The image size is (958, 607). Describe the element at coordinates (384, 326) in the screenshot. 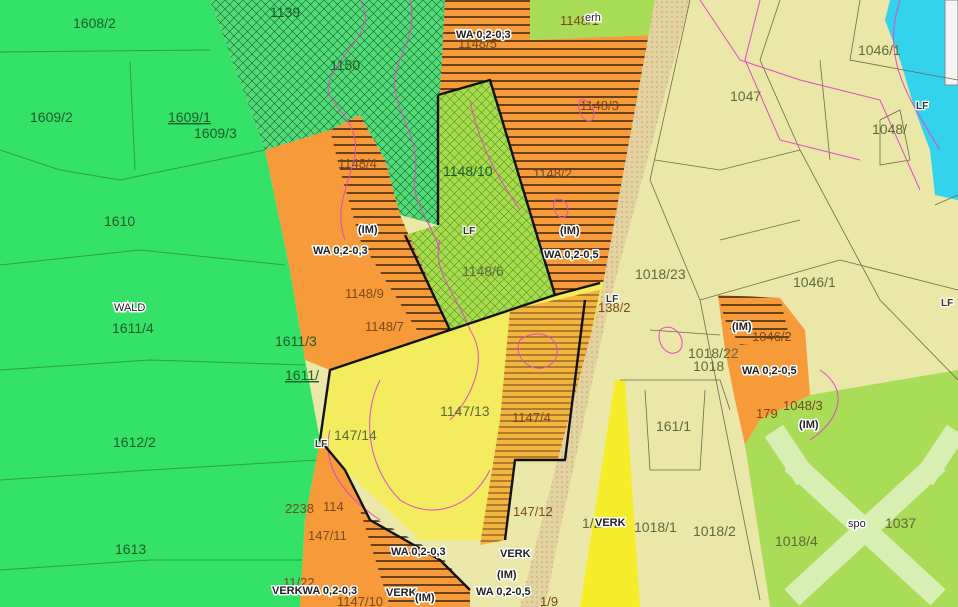

I see `parcel-label: 1148/7` at that location.